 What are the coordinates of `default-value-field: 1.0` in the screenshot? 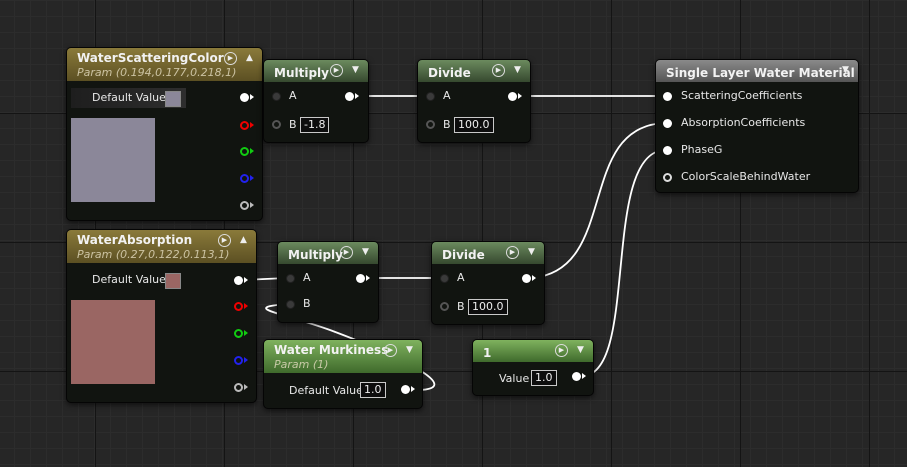 It's located at (373, 390).